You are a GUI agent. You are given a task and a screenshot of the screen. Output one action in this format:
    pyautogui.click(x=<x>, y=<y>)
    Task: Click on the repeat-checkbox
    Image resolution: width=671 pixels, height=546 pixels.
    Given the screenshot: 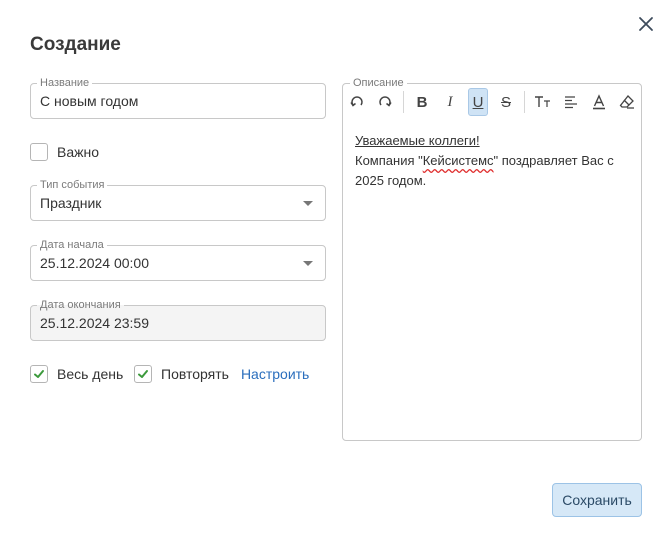 What is the action you would take?
    pyautogui.click(x=143, y=374)
    